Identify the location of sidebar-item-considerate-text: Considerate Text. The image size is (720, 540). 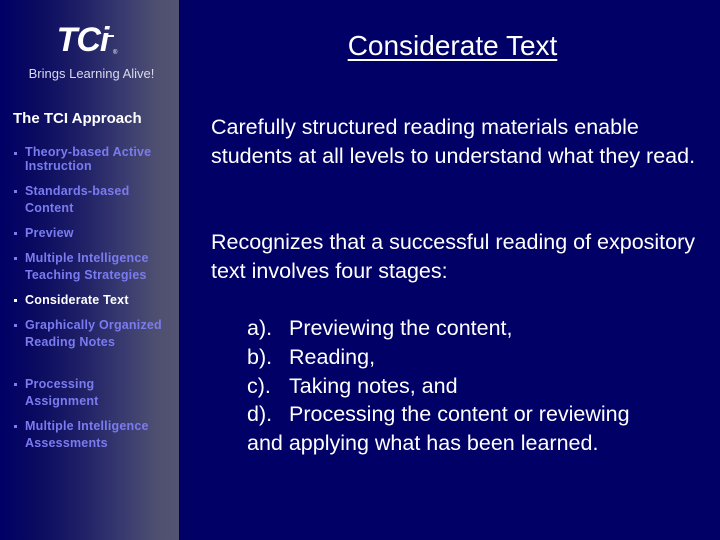
(95, 300).